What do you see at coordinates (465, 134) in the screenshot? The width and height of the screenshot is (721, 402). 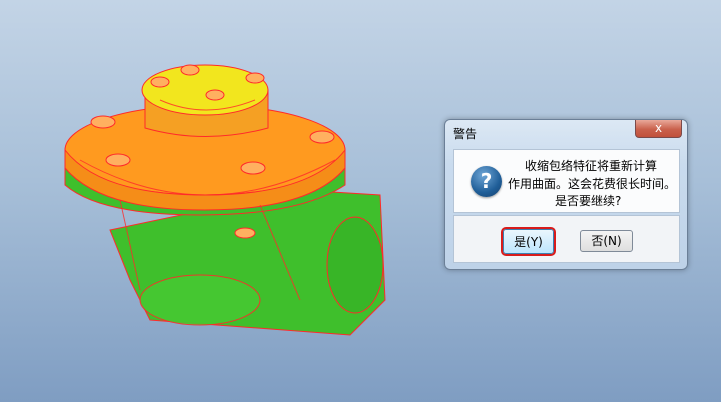 I see `dialog-title: 警告` at bounding box center [465, 134].